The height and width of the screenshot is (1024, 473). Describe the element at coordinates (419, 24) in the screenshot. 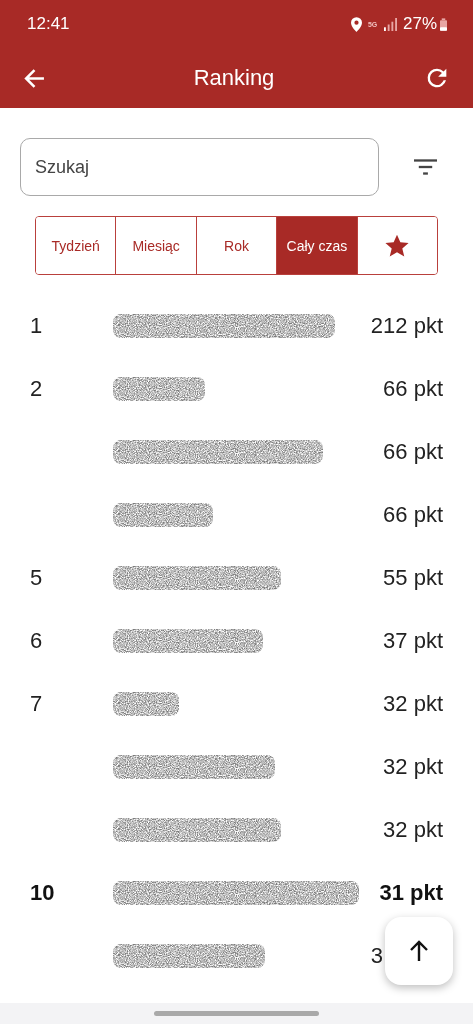

I see `battery-percent: 27%` at that location.